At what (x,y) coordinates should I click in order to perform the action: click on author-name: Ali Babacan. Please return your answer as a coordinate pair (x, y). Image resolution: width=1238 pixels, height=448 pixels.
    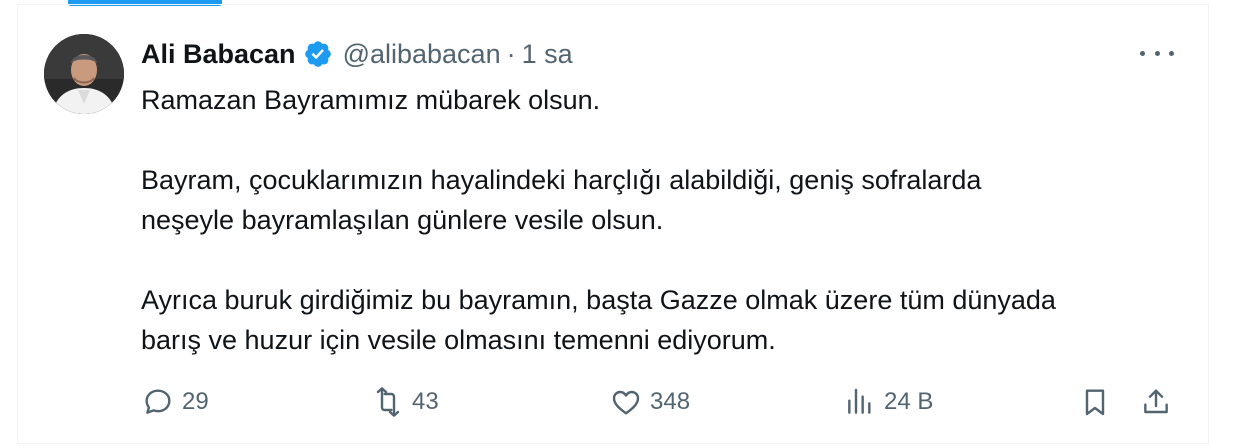
    Looking at the image, I should click on (218, 54).